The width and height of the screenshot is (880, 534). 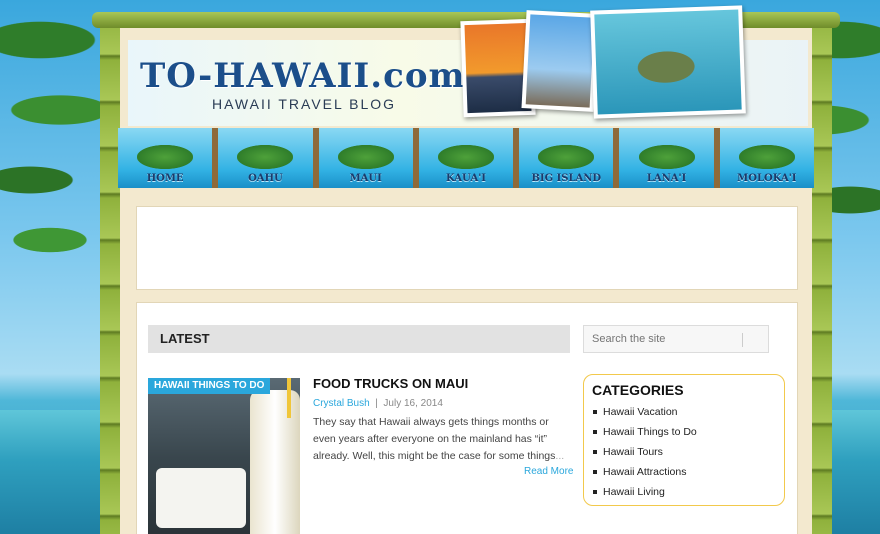 I want to click on latest-section-header: LATEST, so click(x=359, y=339).